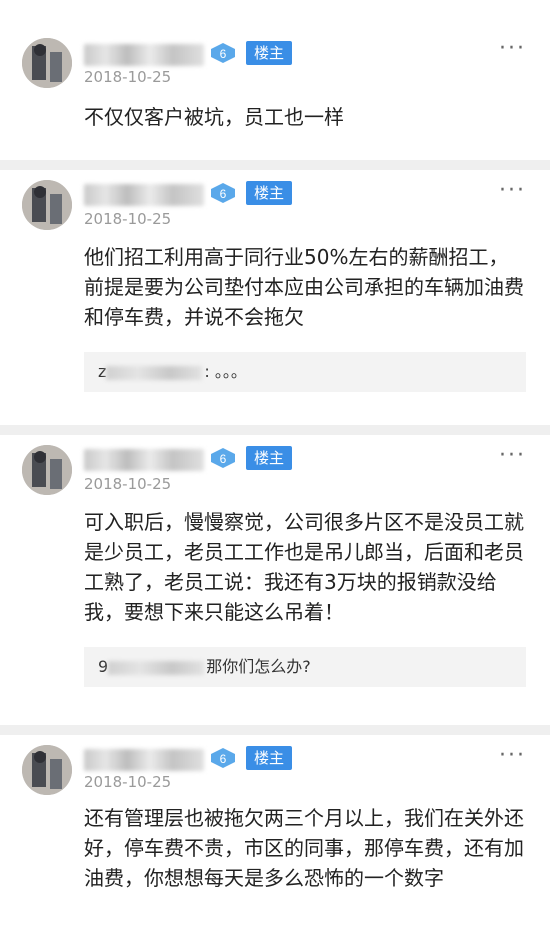  What do you see at coordinates (225, 371) in the screenshot?
I see `reply-text: : 。。。` at bounding box center [225, 371].